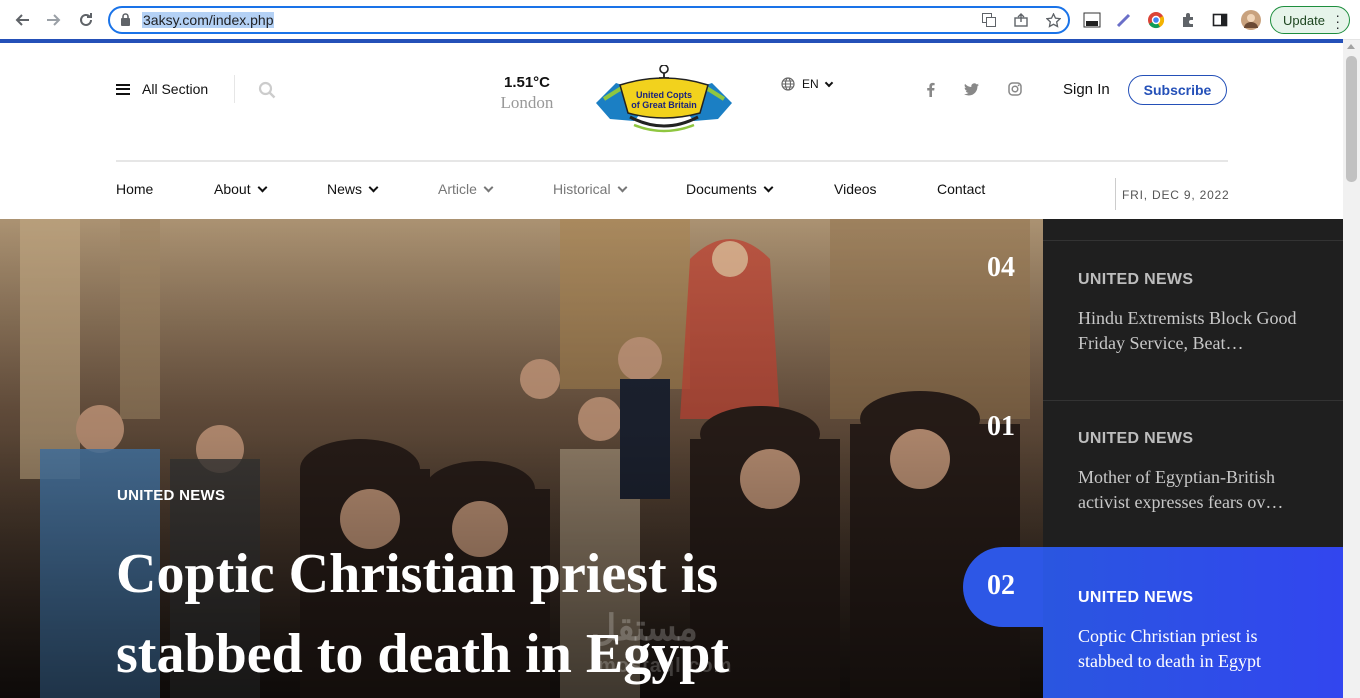 The image size is (1360, 698). I want to click on menu-label: About, so click(232, 189).